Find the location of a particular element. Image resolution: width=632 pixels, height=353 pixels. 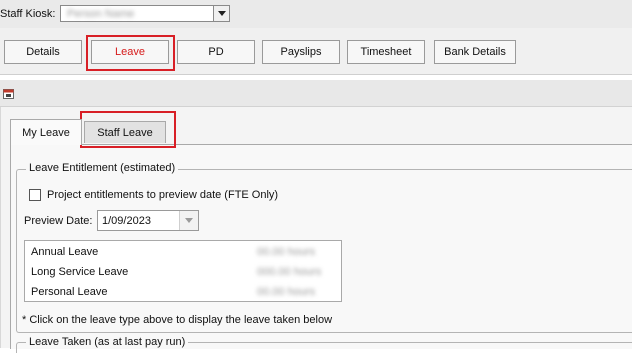

nav-timesheet-button: Timesheet is located at coordinates (386, 52).